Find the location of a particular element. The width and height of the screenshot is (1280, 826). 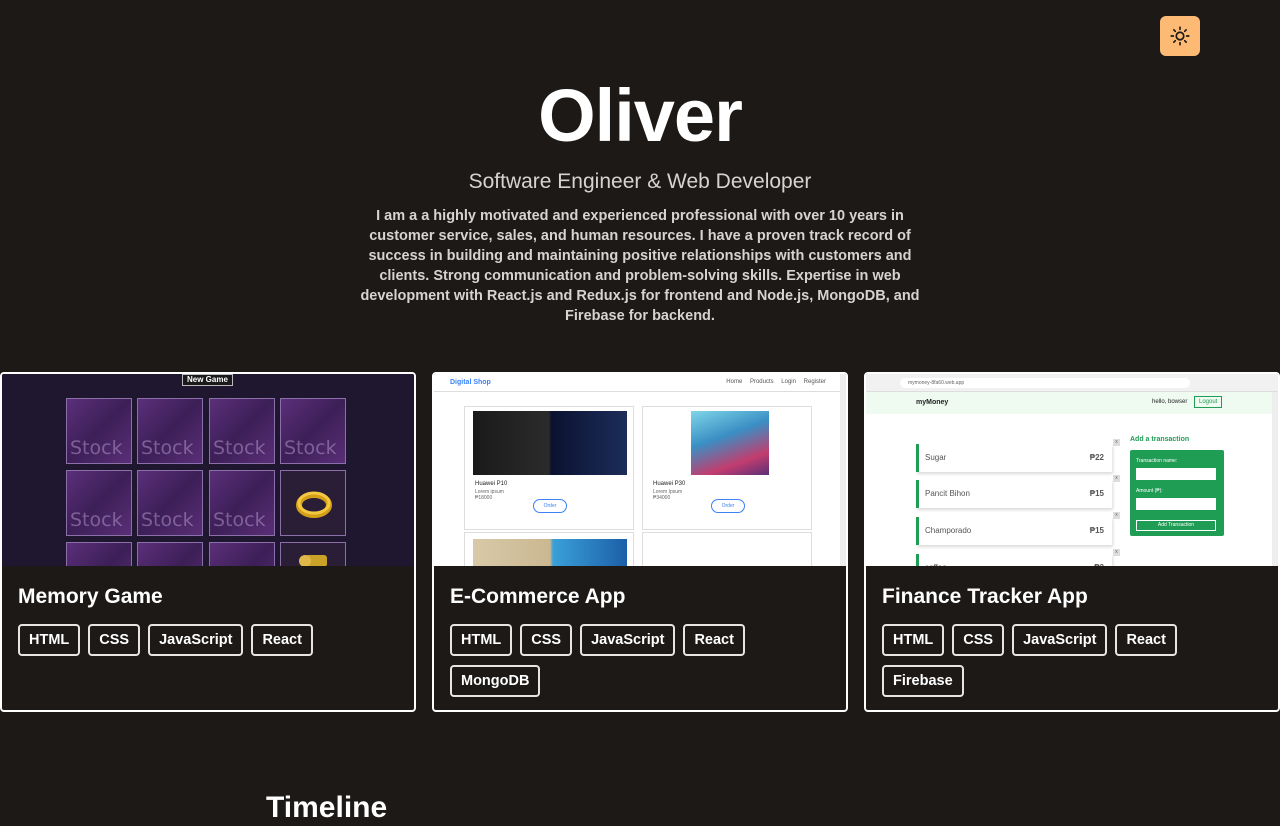

logout-button: Logout is located at coordinates (1208, 402).